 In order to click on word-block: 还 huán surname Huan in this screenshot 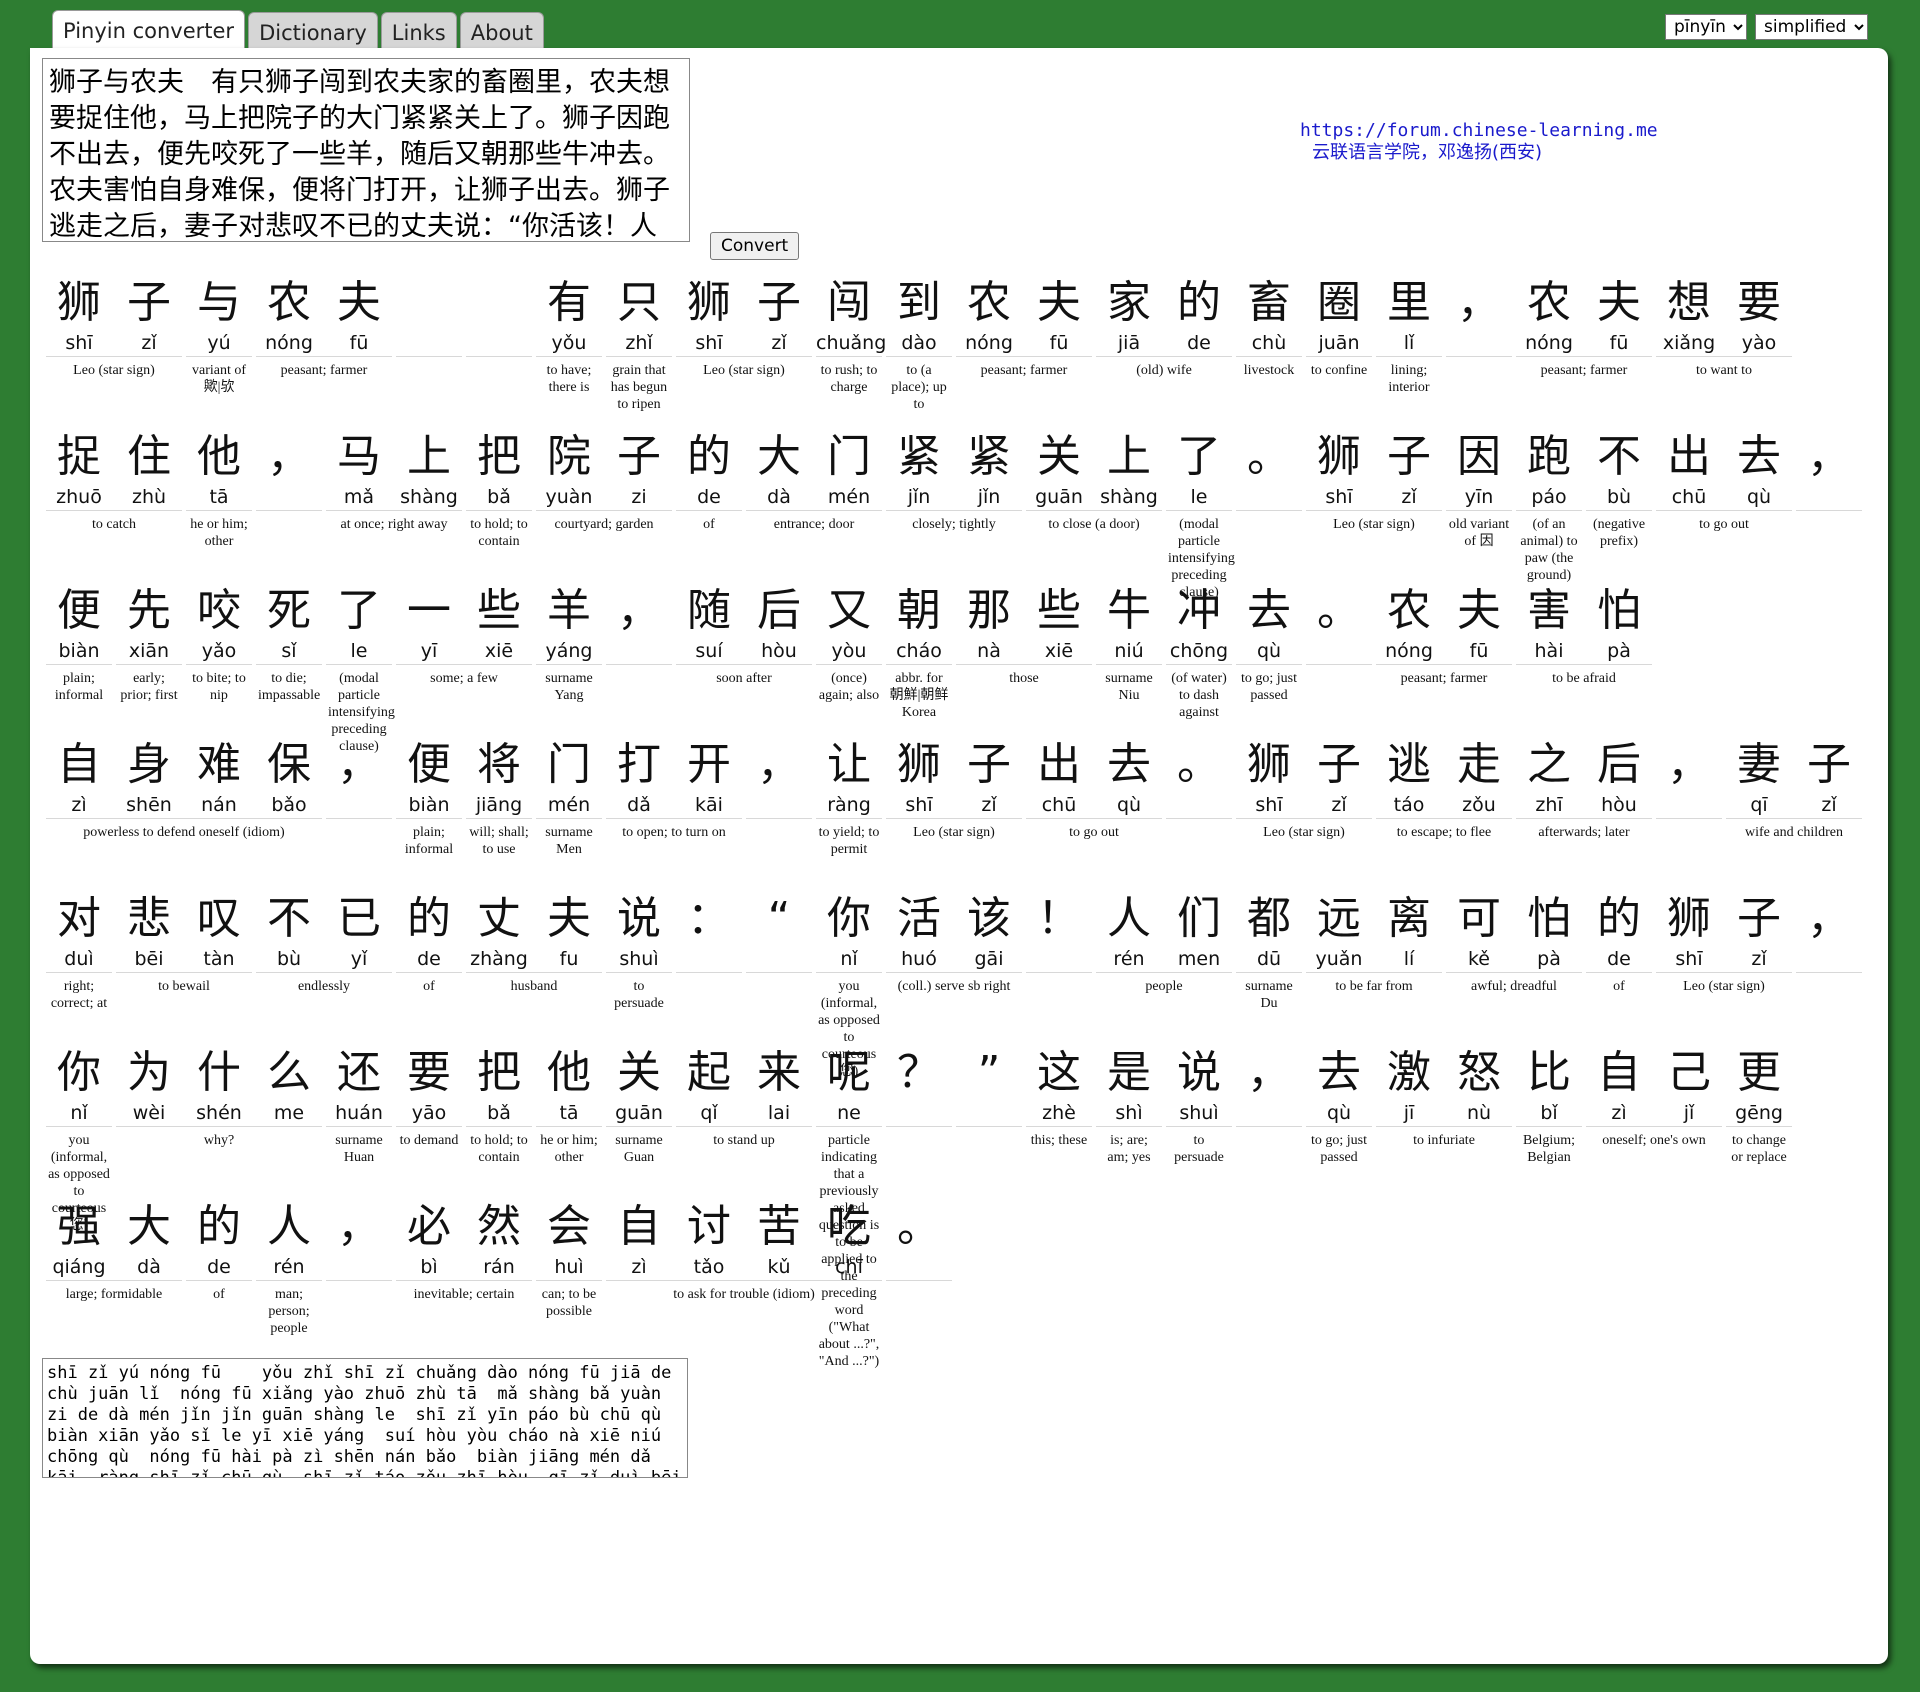, I will do `click(359, 1123)`.